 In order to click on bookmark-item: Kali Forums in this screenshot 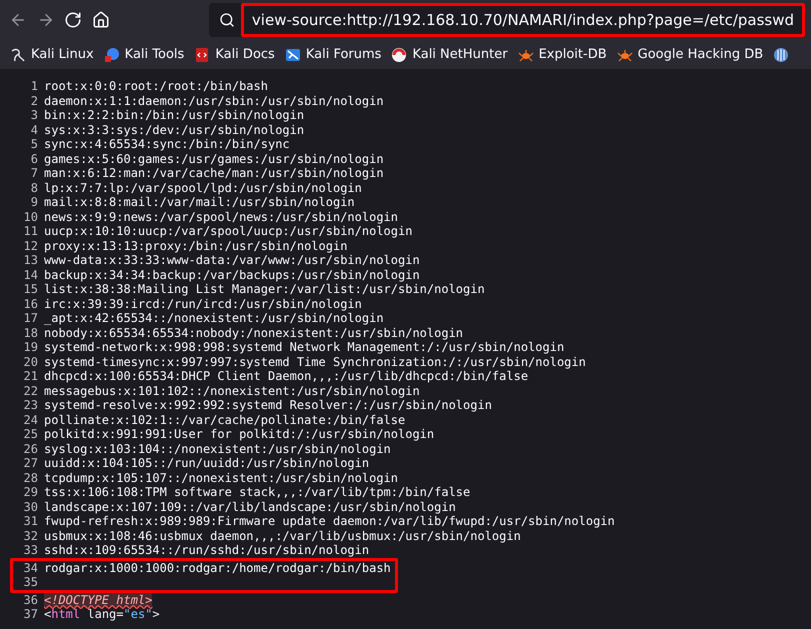, I will do `click(333, 54)`.